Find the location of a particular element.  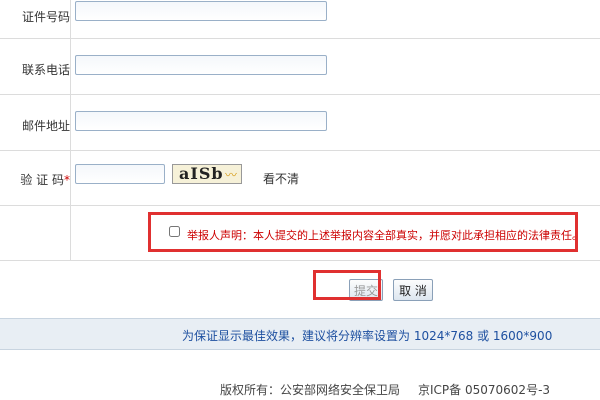

submit-button: 提交 is located at coordinates (366, 290).